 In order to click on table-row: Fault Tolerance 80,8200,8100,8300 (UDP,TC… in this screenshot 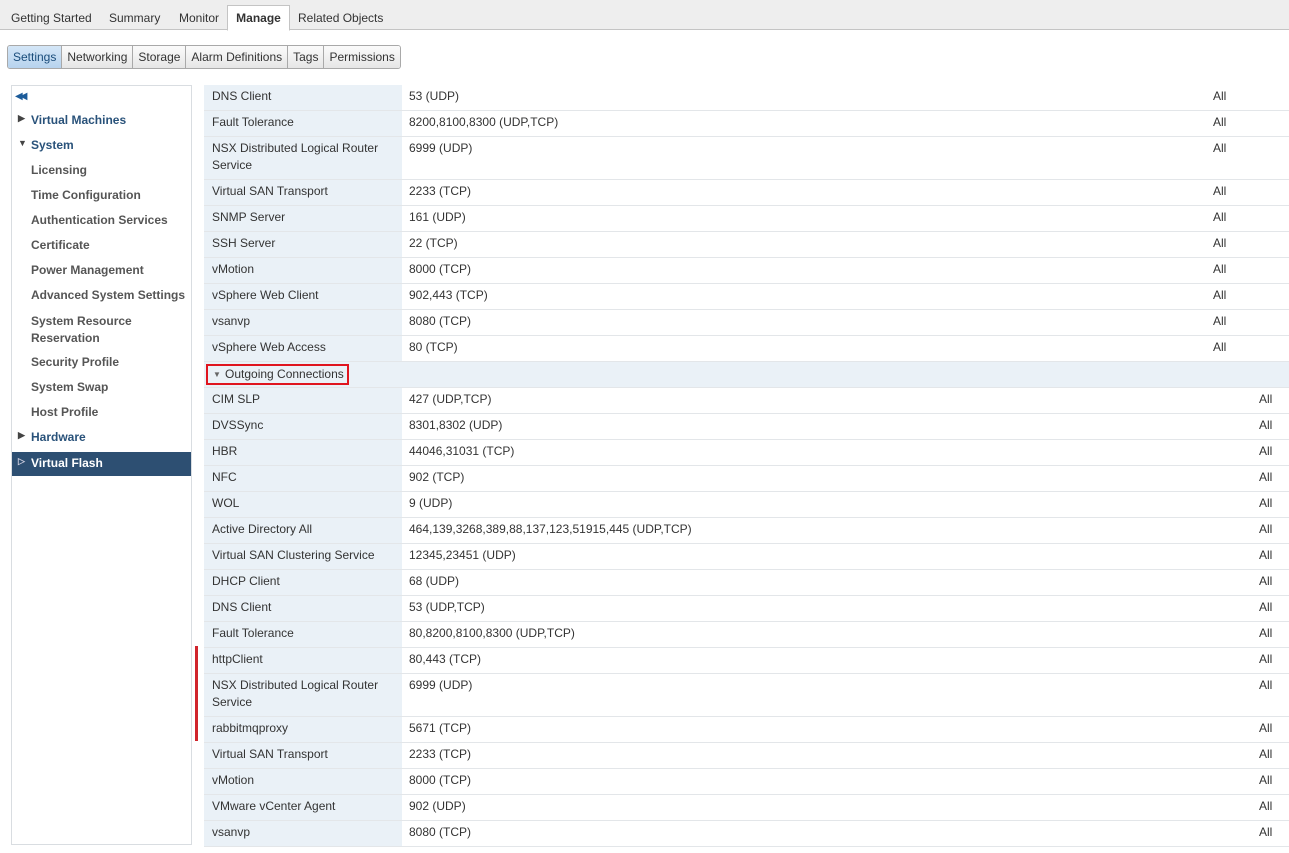, I will do `click(746, 635)`.